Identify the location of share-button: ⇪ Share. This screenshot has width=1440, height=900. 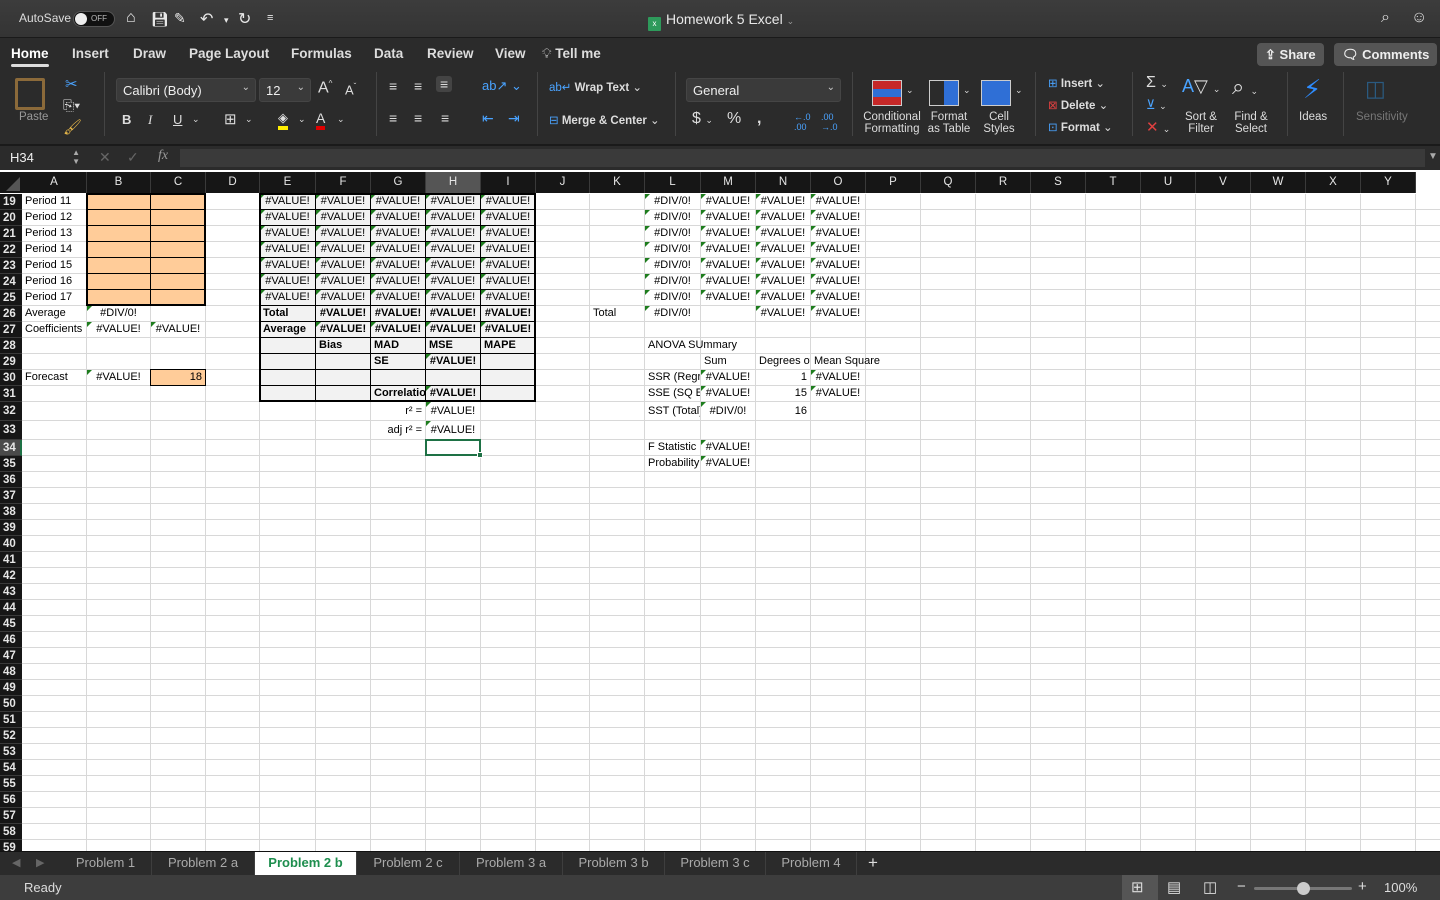
(1290, 54).